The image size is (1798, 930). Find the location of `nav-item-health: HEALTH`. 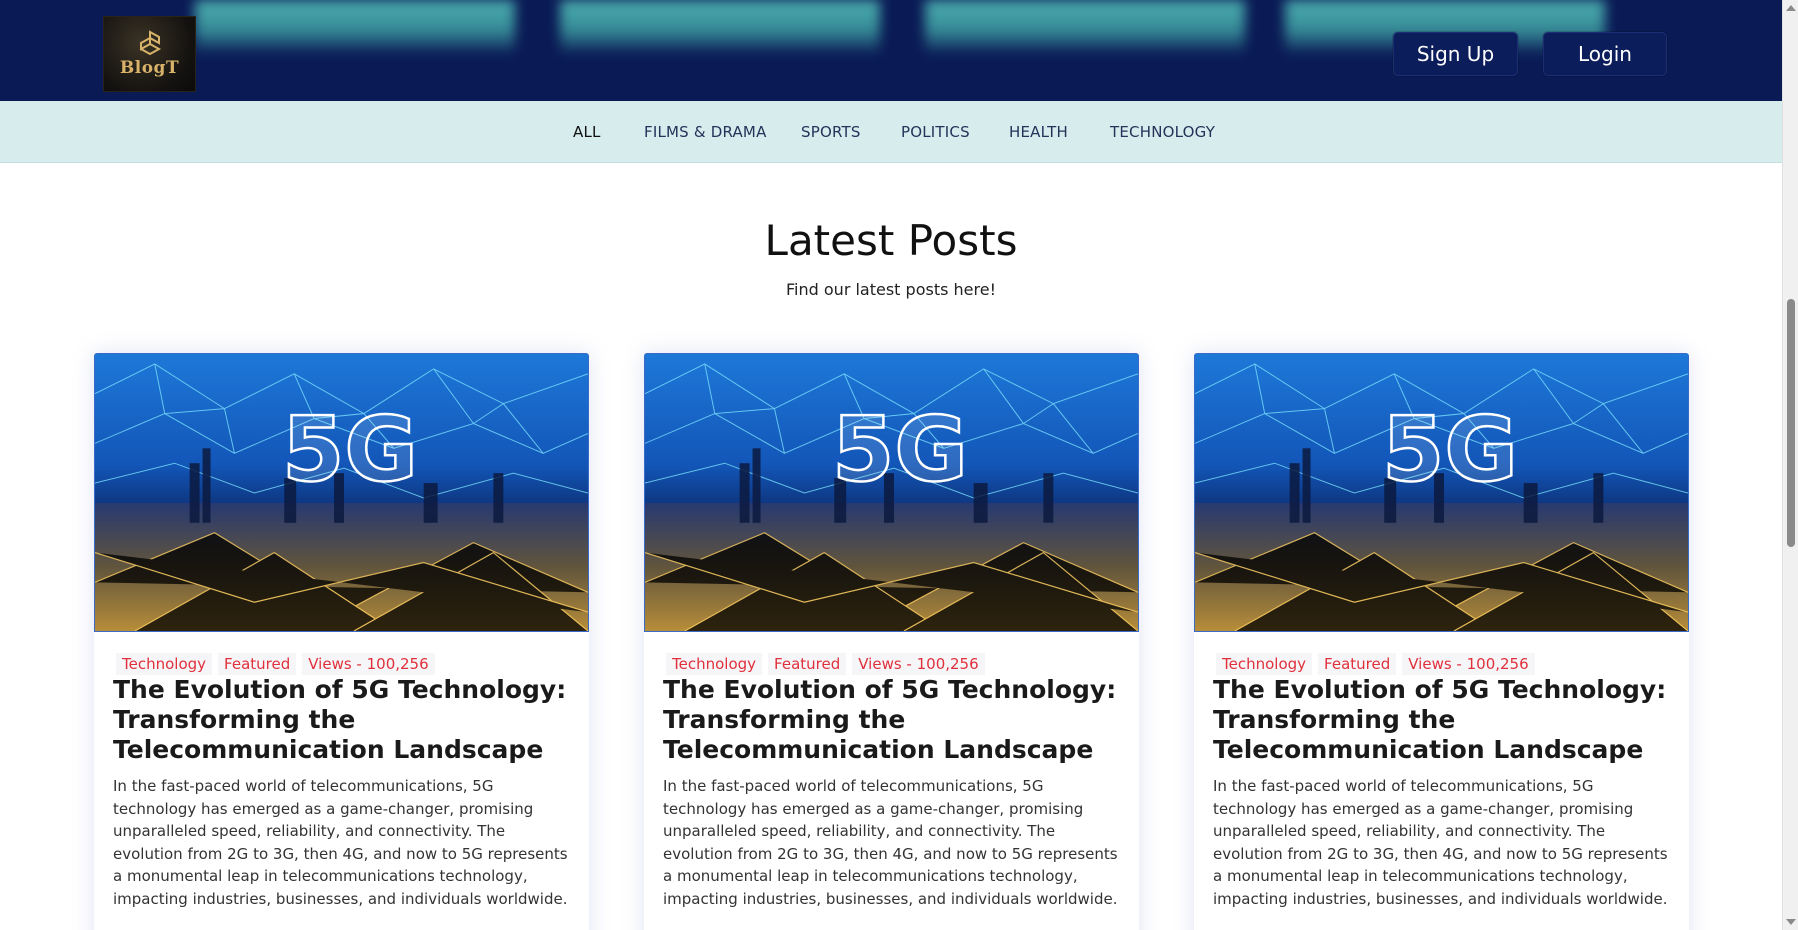

nav-item-health: HEALTH is located at coordinates (1038, 132).